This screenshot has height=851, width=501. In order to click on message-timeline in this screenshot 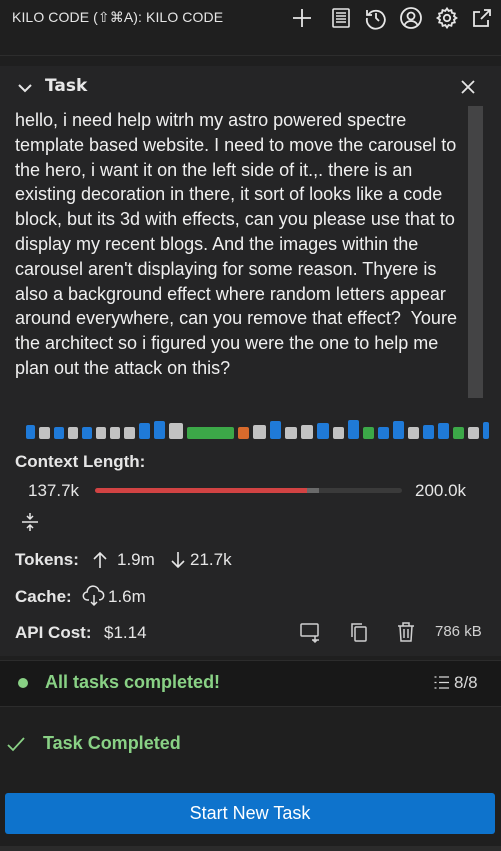, I will do `click(257, 429)`.